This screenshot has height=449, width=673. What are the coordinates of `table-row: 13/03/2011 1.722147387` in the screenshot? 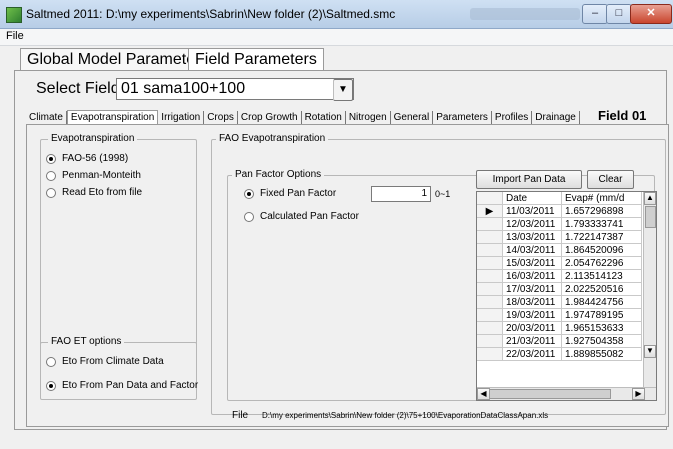 It's located at (559, 237).